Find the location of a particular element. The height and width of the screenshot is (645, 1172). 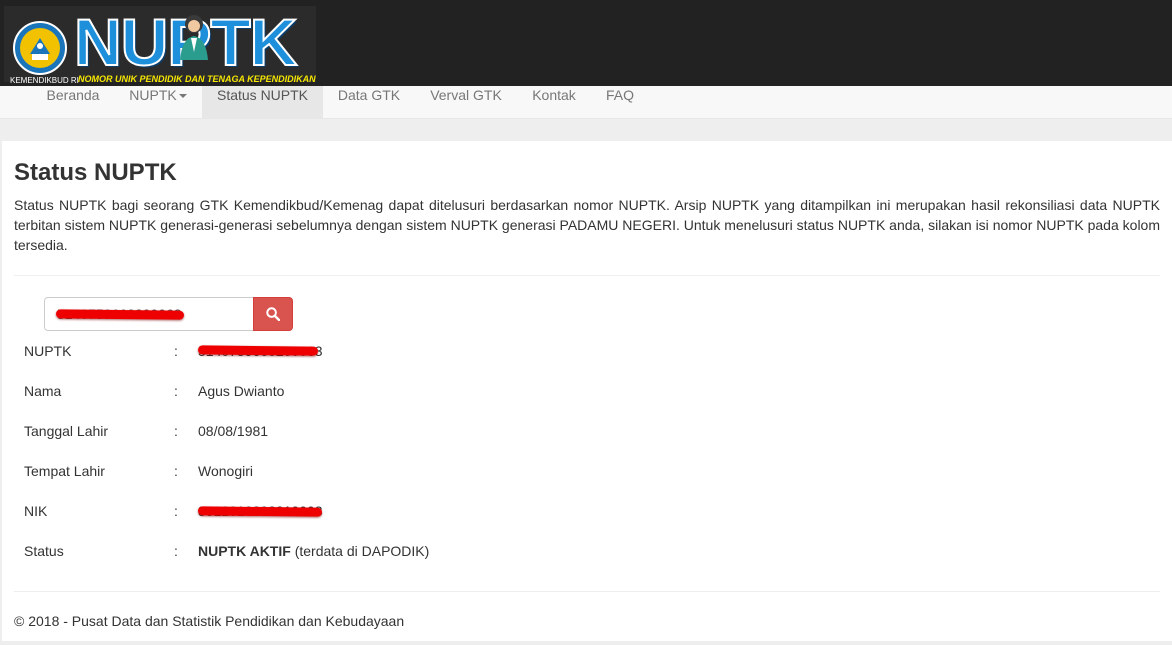

search-button is located at coordinates (273, 314).